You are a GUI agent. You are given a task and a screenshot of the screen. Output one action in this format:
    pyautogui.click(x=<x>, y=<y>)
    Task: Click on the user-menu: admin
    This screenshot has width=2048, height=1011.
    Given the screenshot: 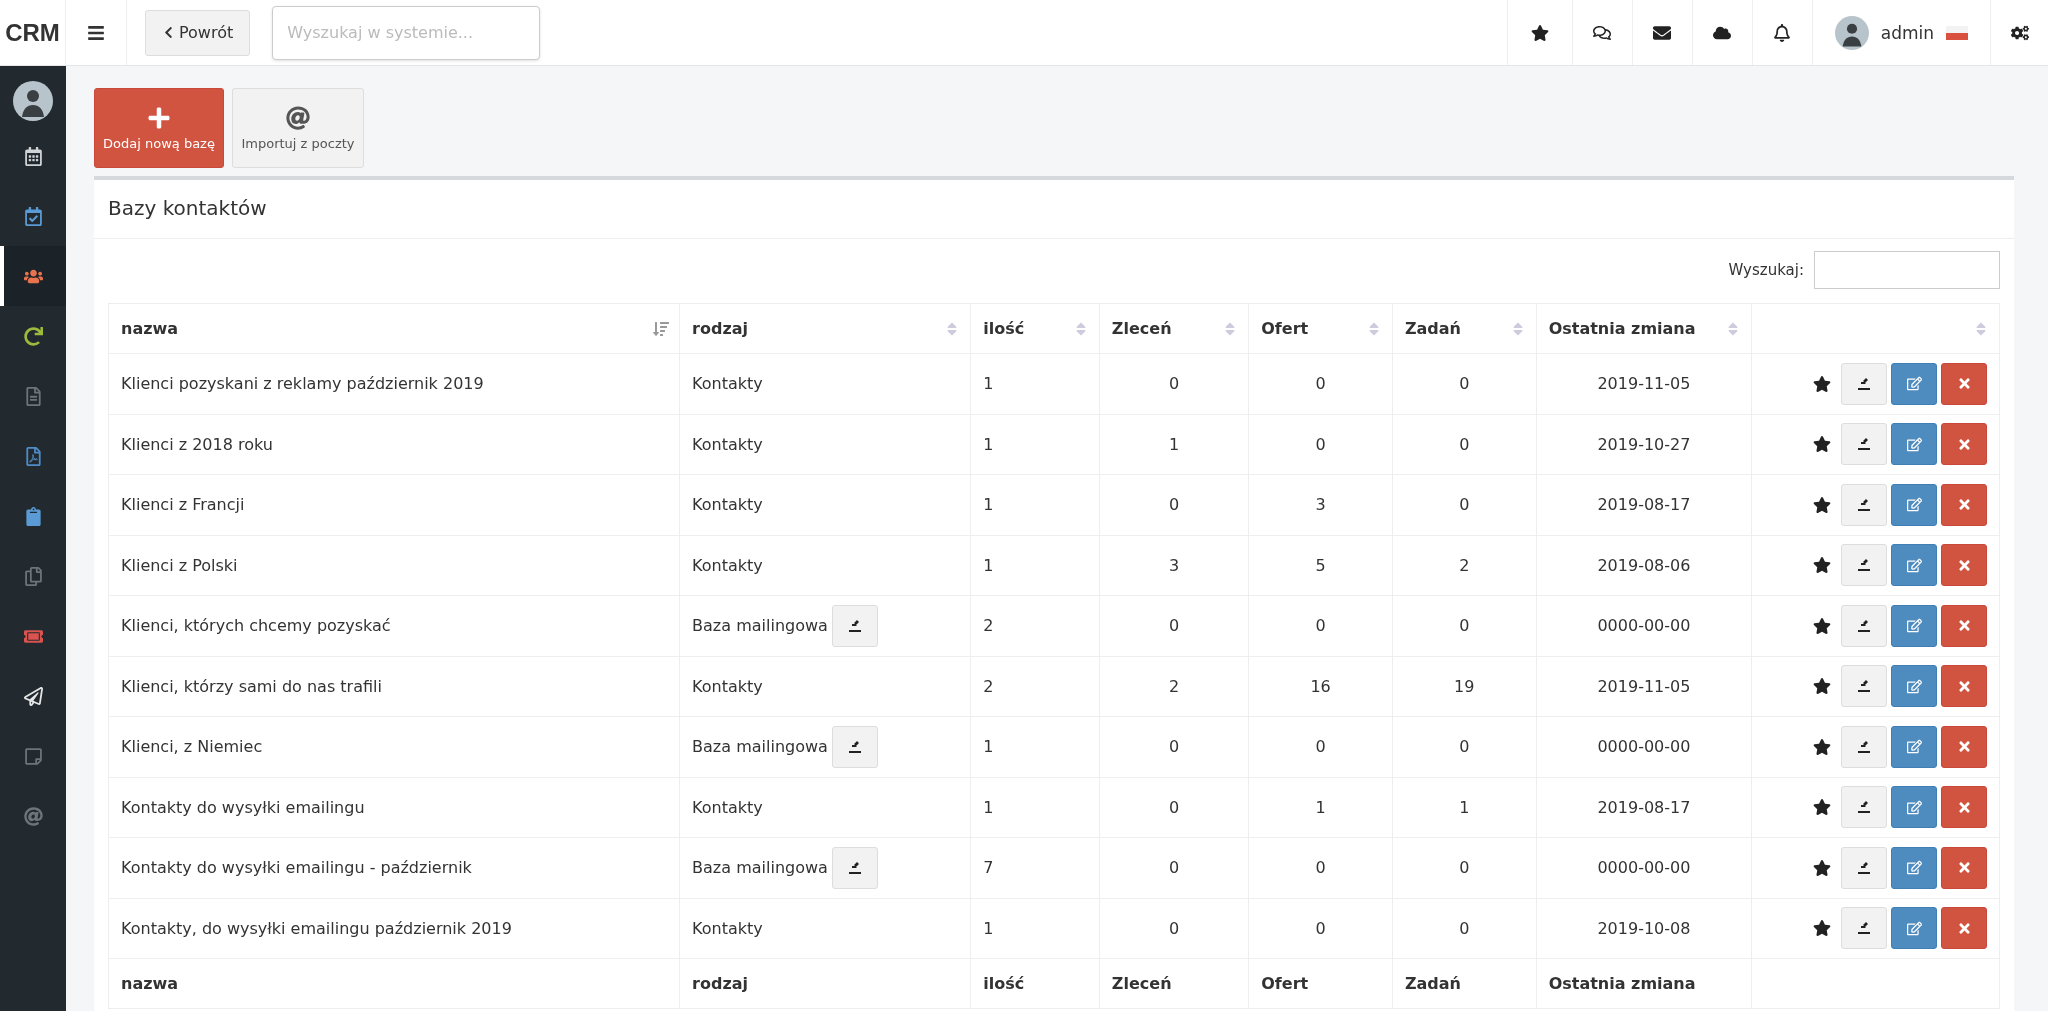 What is the action you would take?
    pyautogui.click(x=1900, y=32)
    